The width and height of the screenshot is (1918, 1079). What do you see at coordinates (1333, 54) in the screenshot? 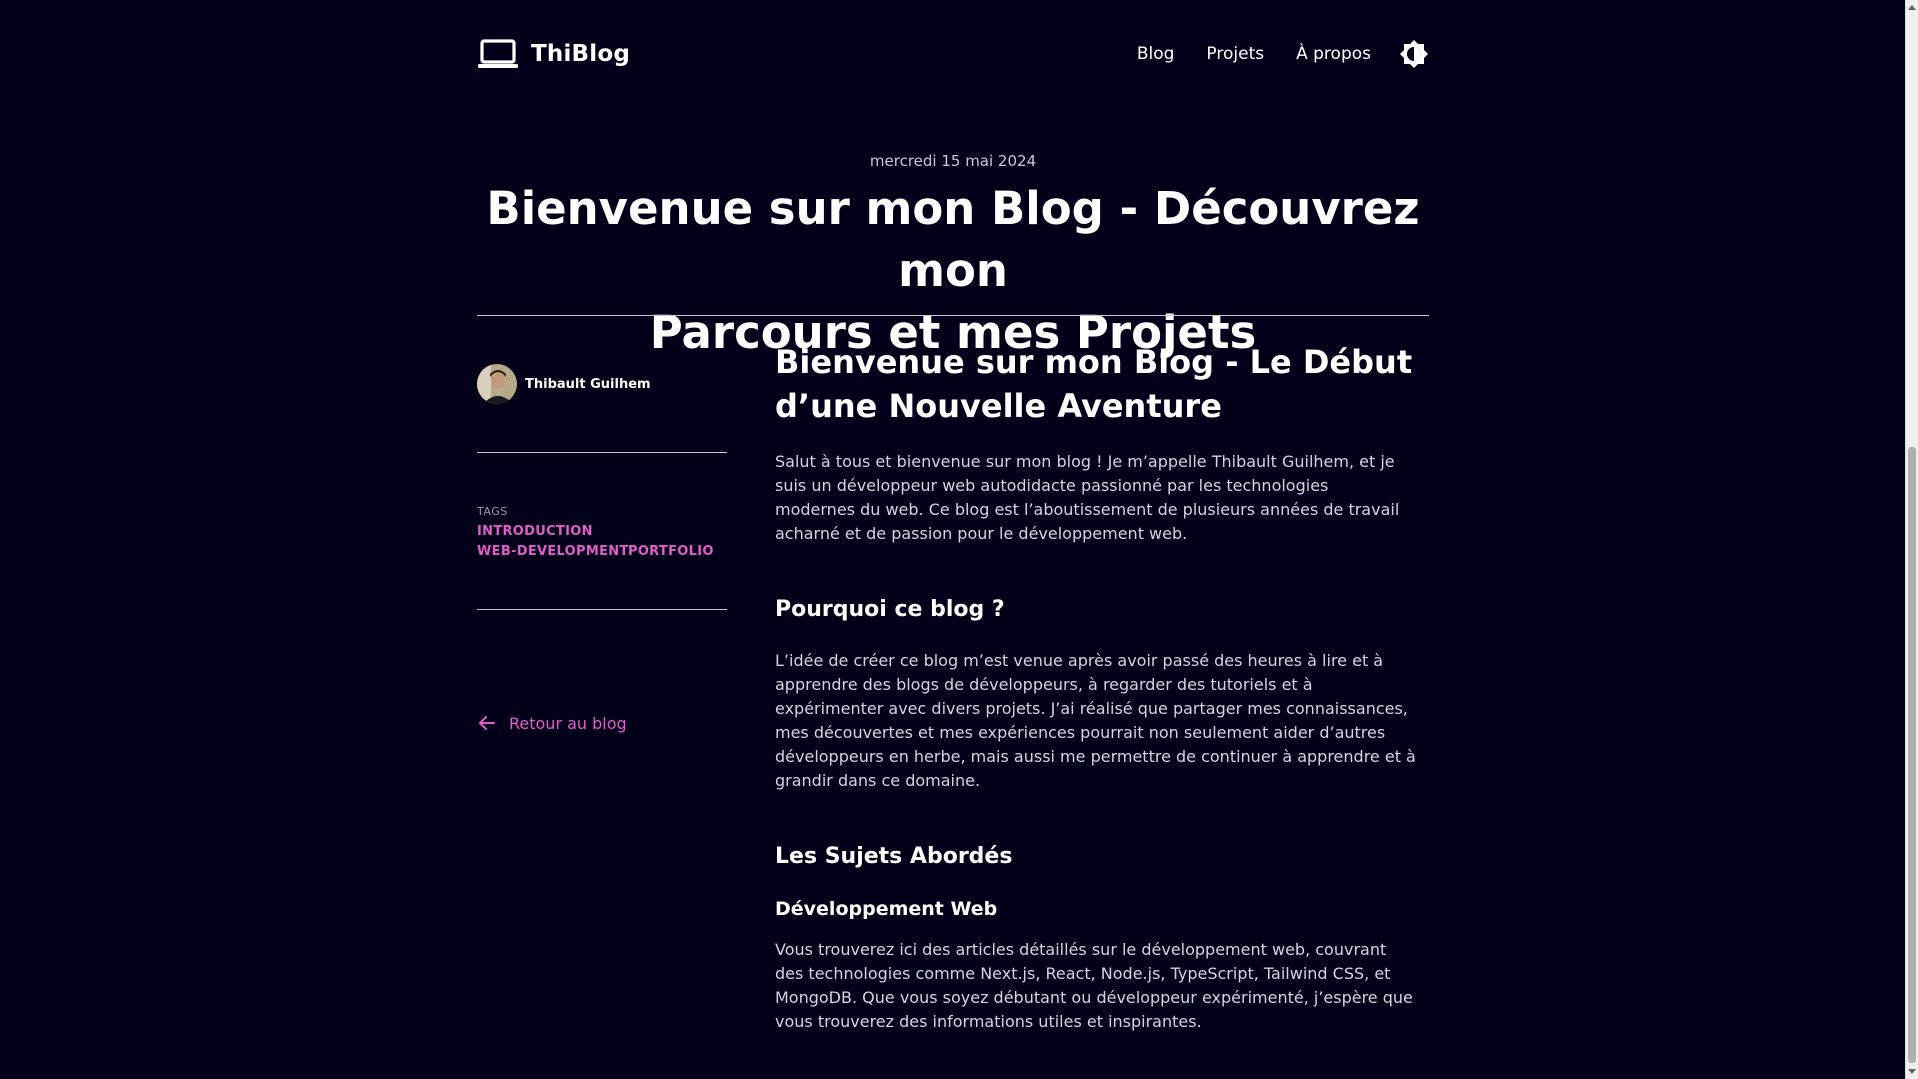
I see `nav-a-propos: À propos` at bounding box center [1333, 54].